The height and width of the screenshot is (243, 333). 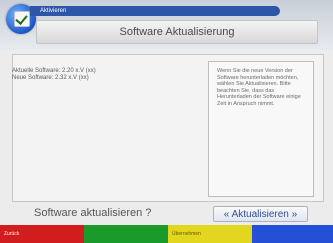 What do you see at coordinates (54, 71) in the screenshot?
I see `current-software-text: Aktuelle Software: 2.20 x.V (xx)` at bounding box center [54, 71].